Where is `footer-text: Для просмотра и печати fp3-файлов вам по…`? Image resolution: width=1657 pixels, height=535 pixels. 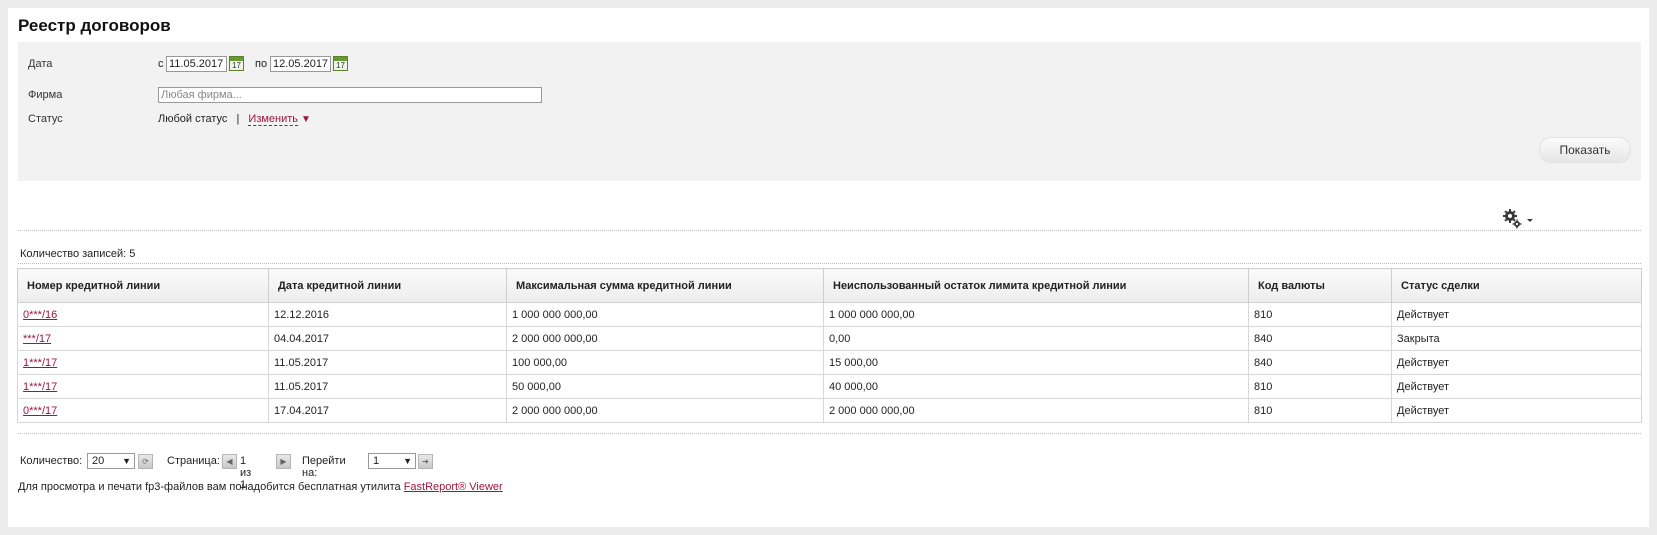 footer-text: Для просмотра и печати fp3-файлов вам по… is located at coordinates (209, 487).